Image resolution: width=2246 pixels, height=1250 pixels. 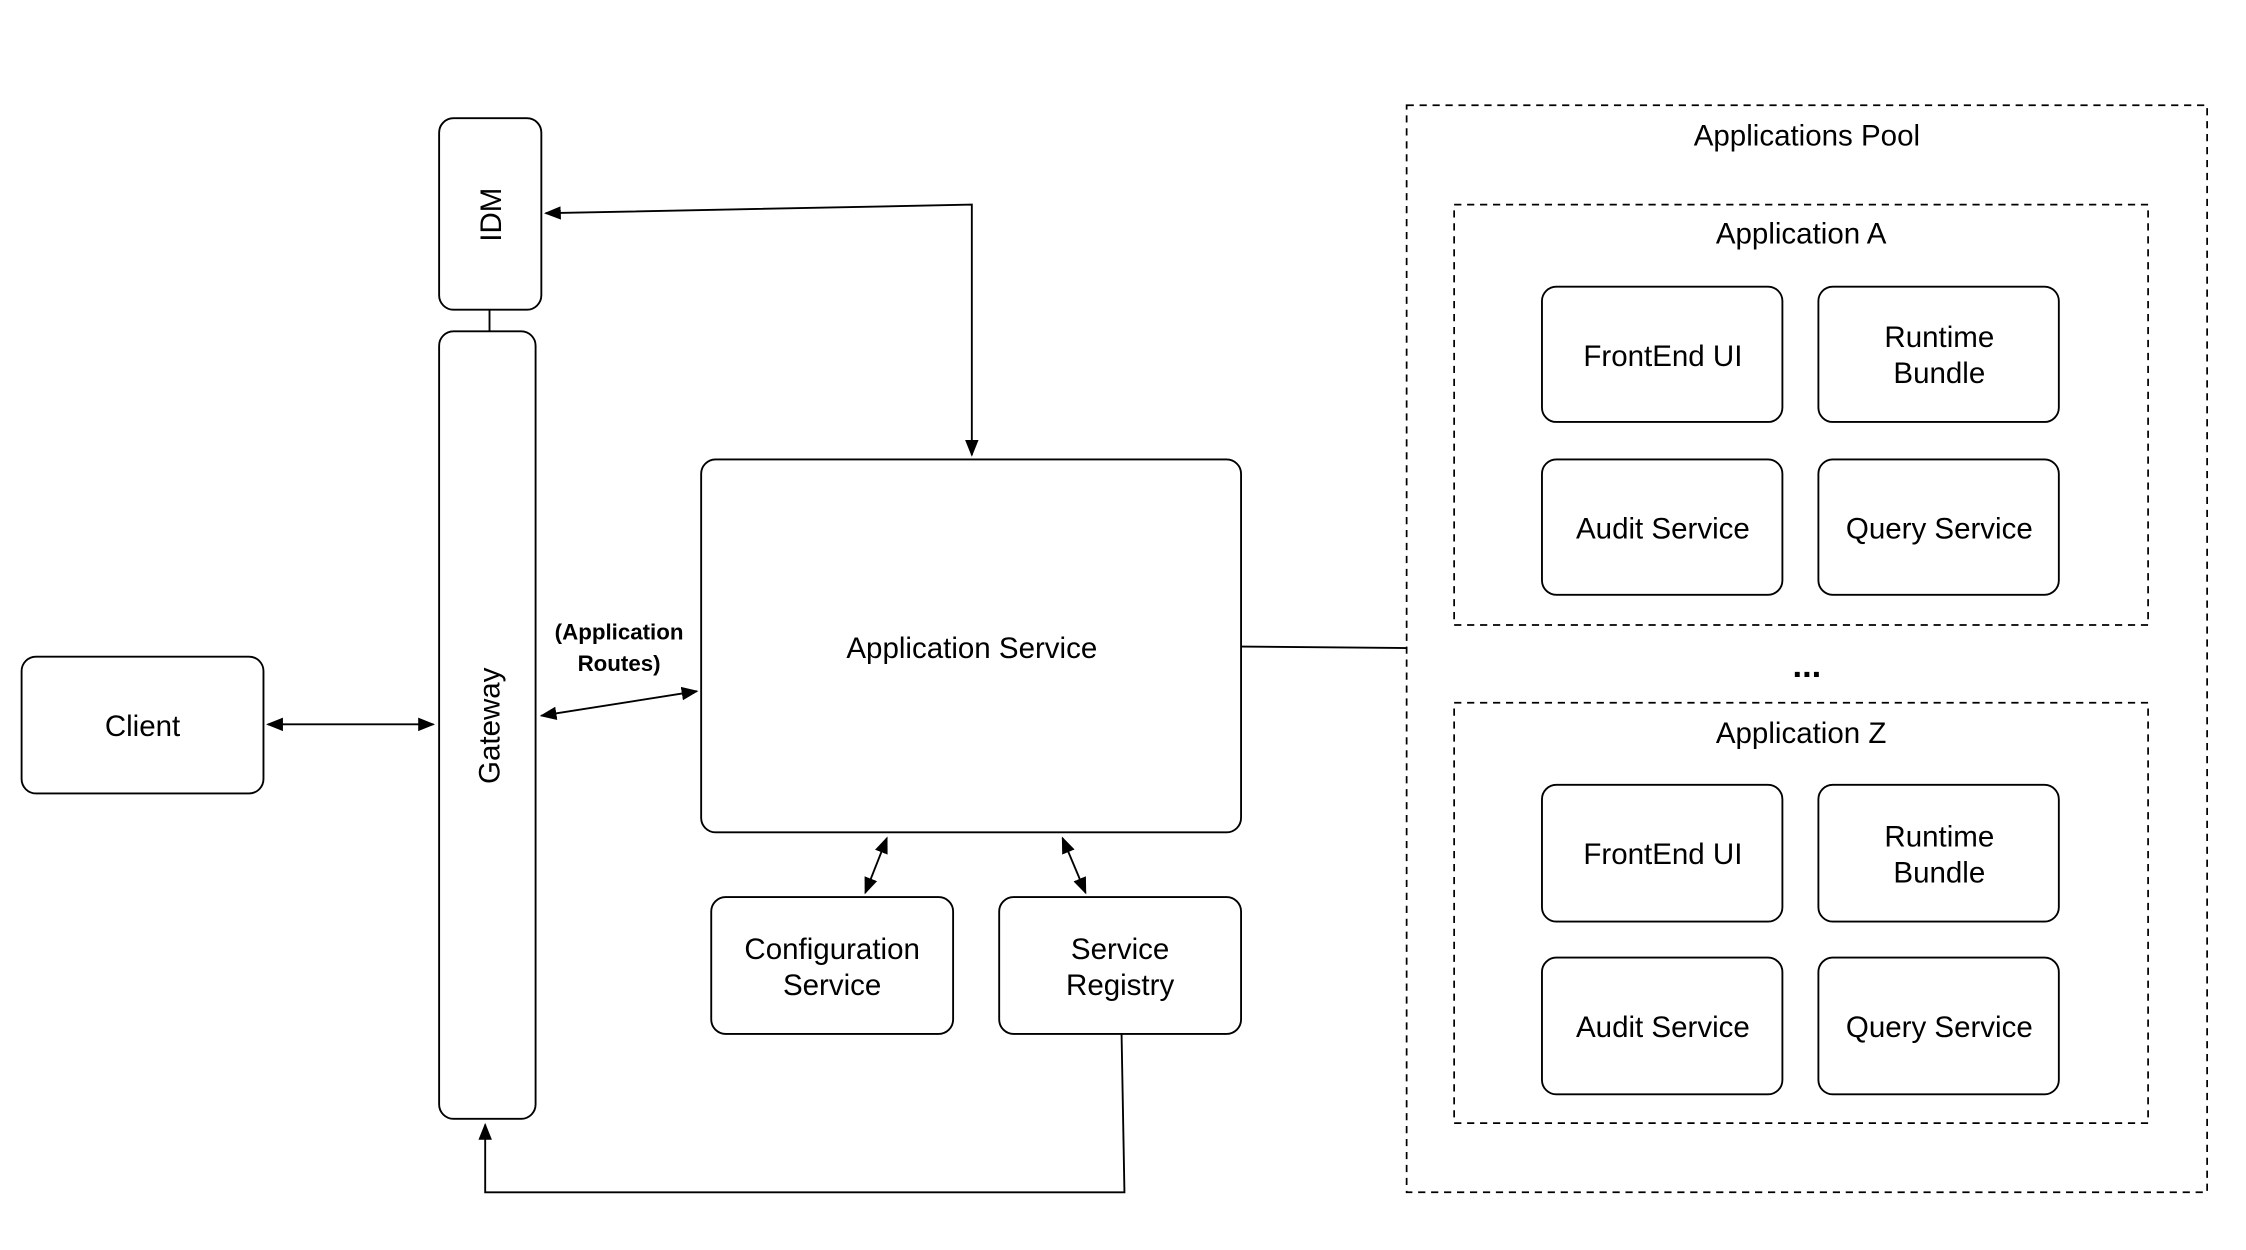 I want to click on configuration-service-node: Configuration Service, so click(x=832, y=965).